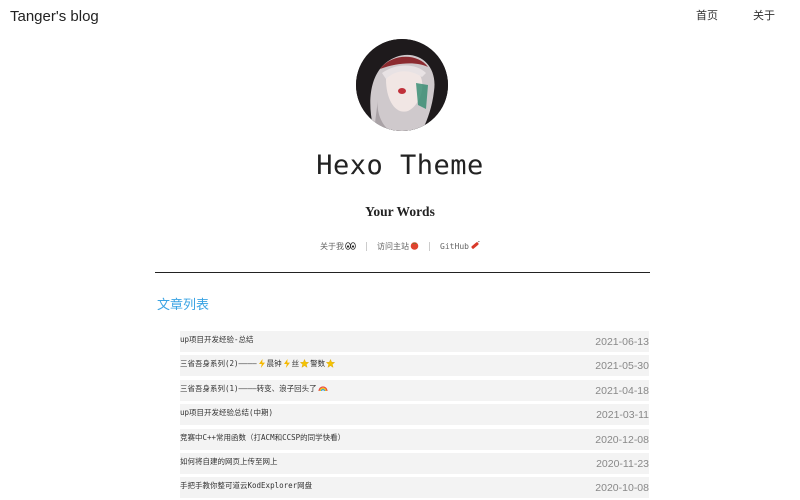  What do you see at coordinates (414, 488) in the screenshot?
I see `post-item: 手把手教你整可道云KodExplorer网盘 2020-10-08` at bounding box center [414, 488].